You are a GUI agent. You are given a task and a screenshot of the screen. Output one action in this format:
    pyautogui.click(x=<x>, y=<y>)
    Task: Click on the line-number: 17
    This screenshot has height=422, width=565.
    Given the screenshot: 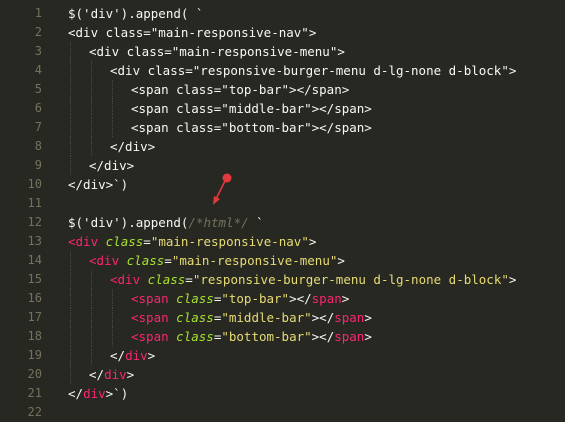 What is the action you would take?
    pyautogui.click(x=34, y=317)
    